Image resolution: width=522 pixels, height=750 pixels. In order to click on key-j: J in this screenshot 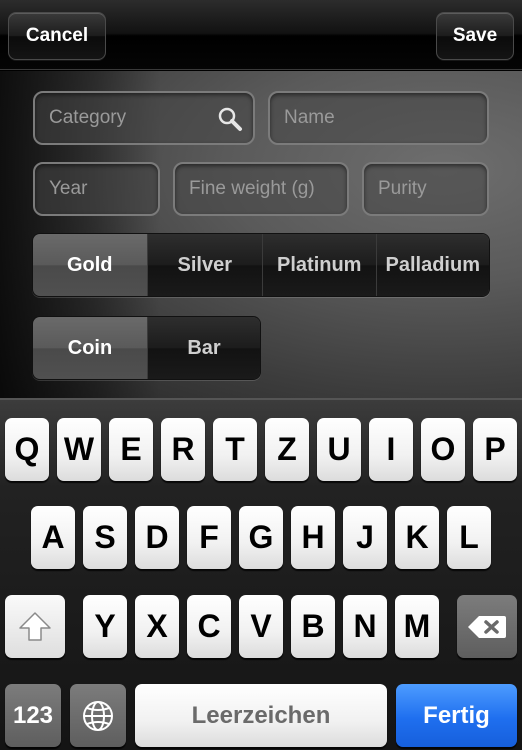, I will do `click(365, 537)`.